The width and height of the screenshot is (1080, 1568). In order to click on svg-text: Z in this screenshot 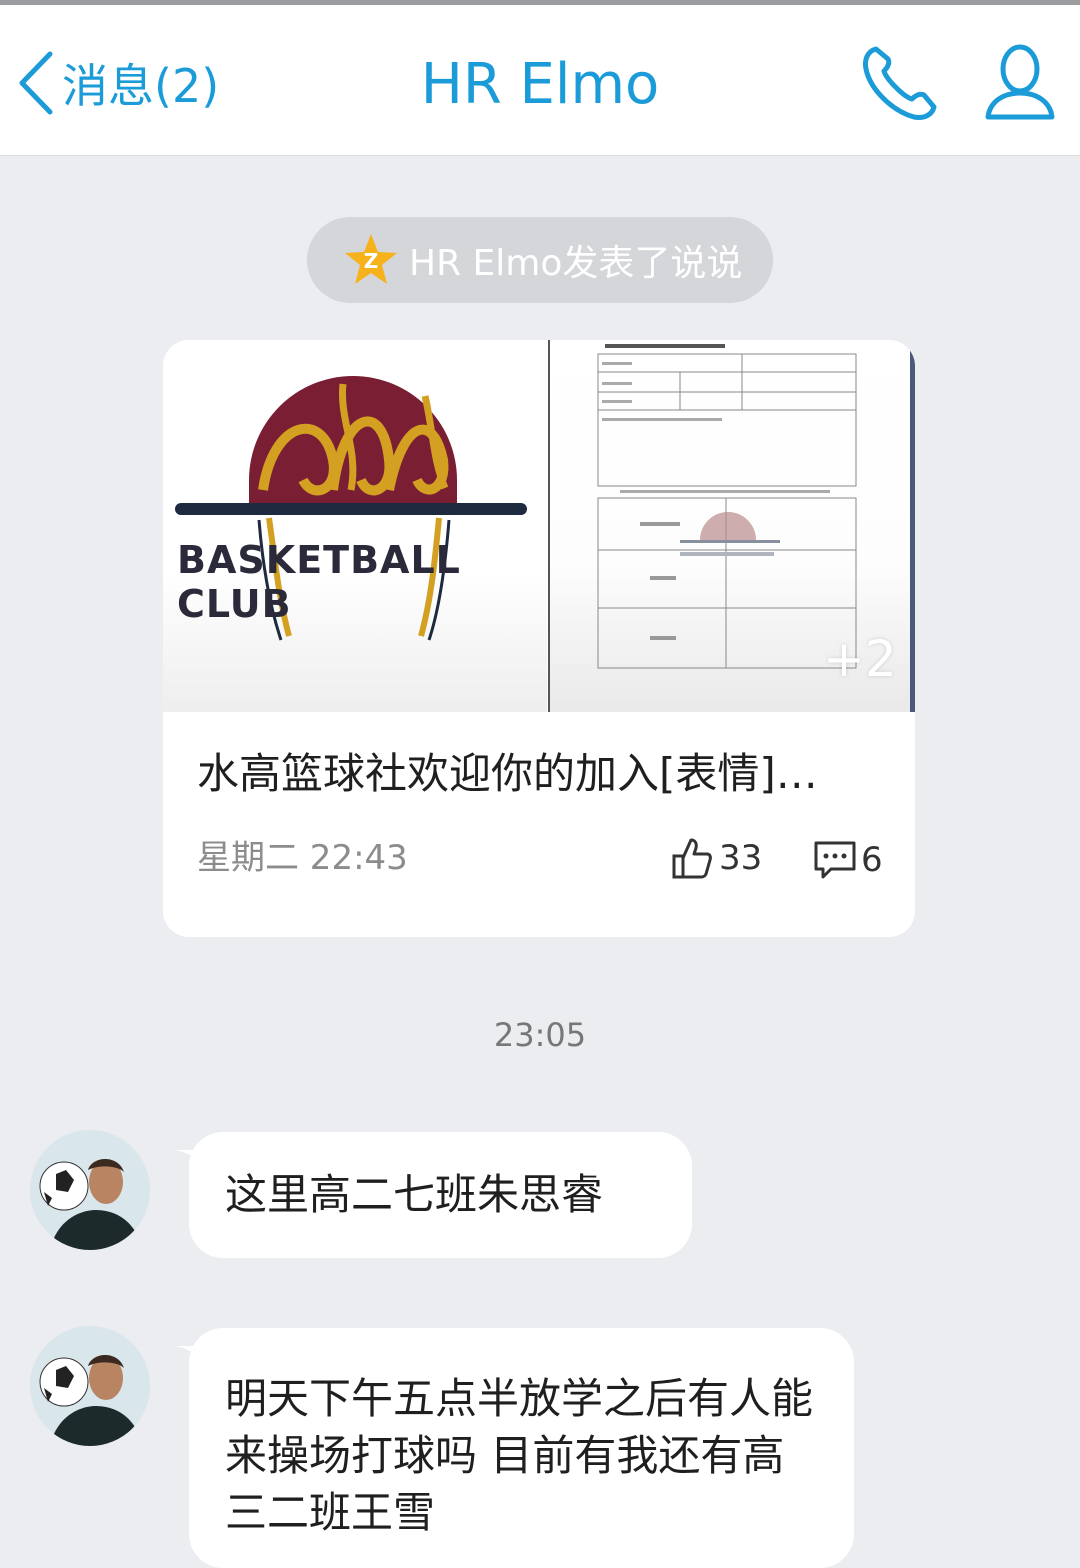, I will do `click(371, 261)`.